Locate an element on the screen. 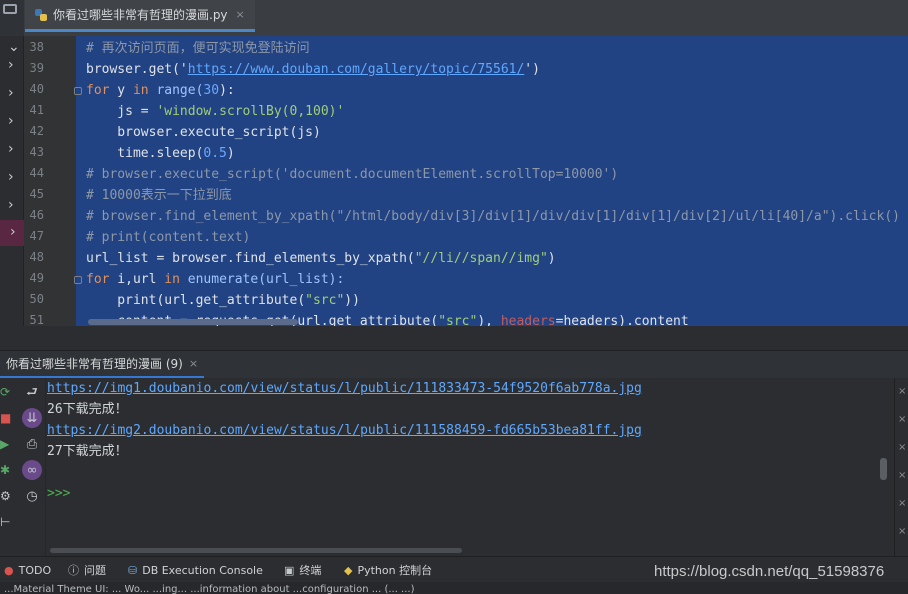 This screenshot has width=908, height=594. line-number: 39 is located at coordinates (36, 68).